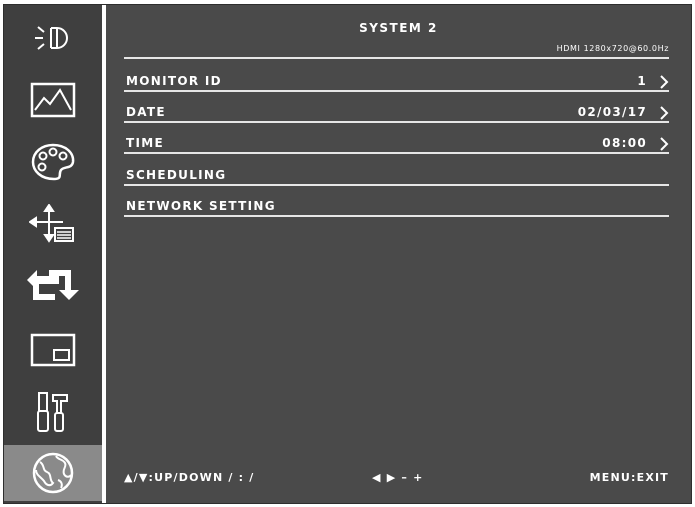 The image size is (695, 507). Describe the element at coordinates (145, 143) in the screenshot. I see `menu-item-label: TIME` at that location.